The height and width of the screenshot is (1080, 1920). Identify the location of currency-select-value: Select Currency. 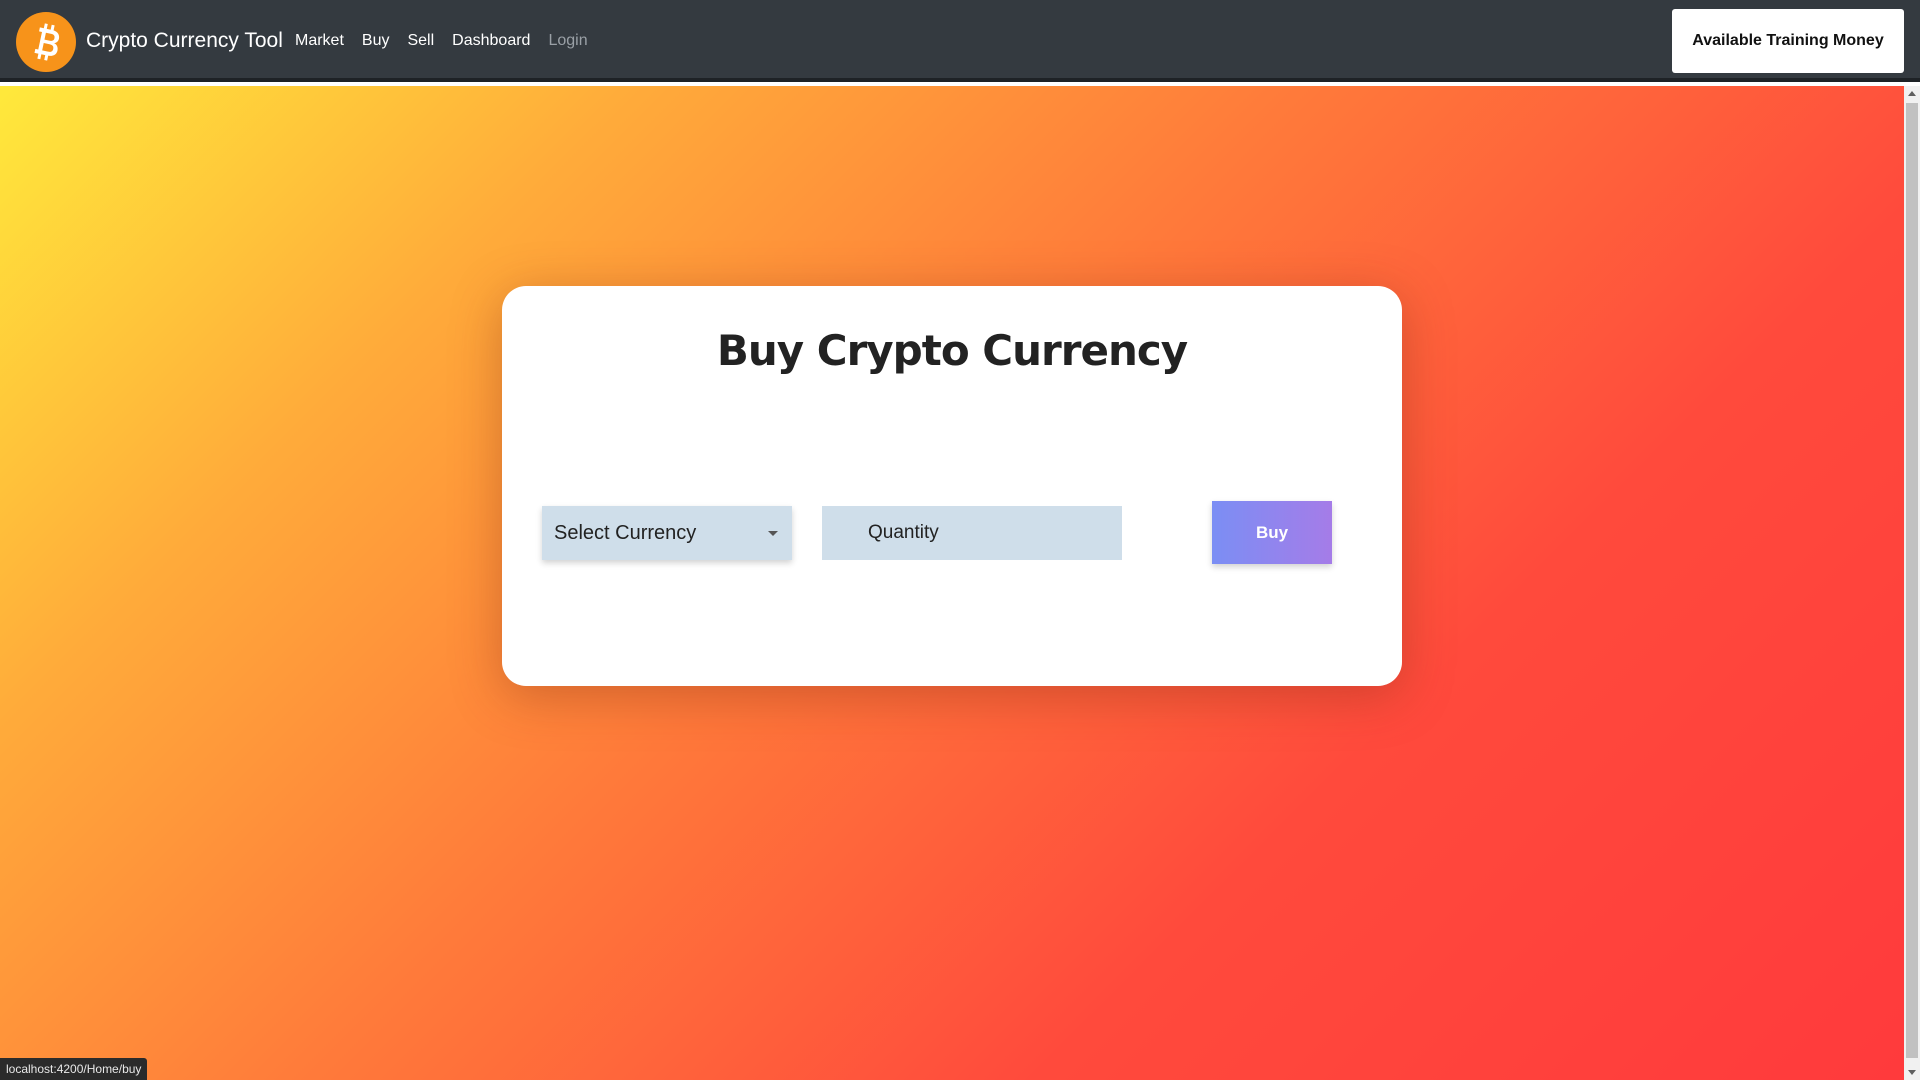
(625, 532).